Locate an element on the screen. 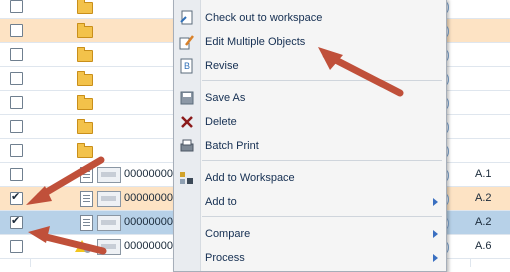  add-to-workspace-icon is located at coordinates (187, 178).